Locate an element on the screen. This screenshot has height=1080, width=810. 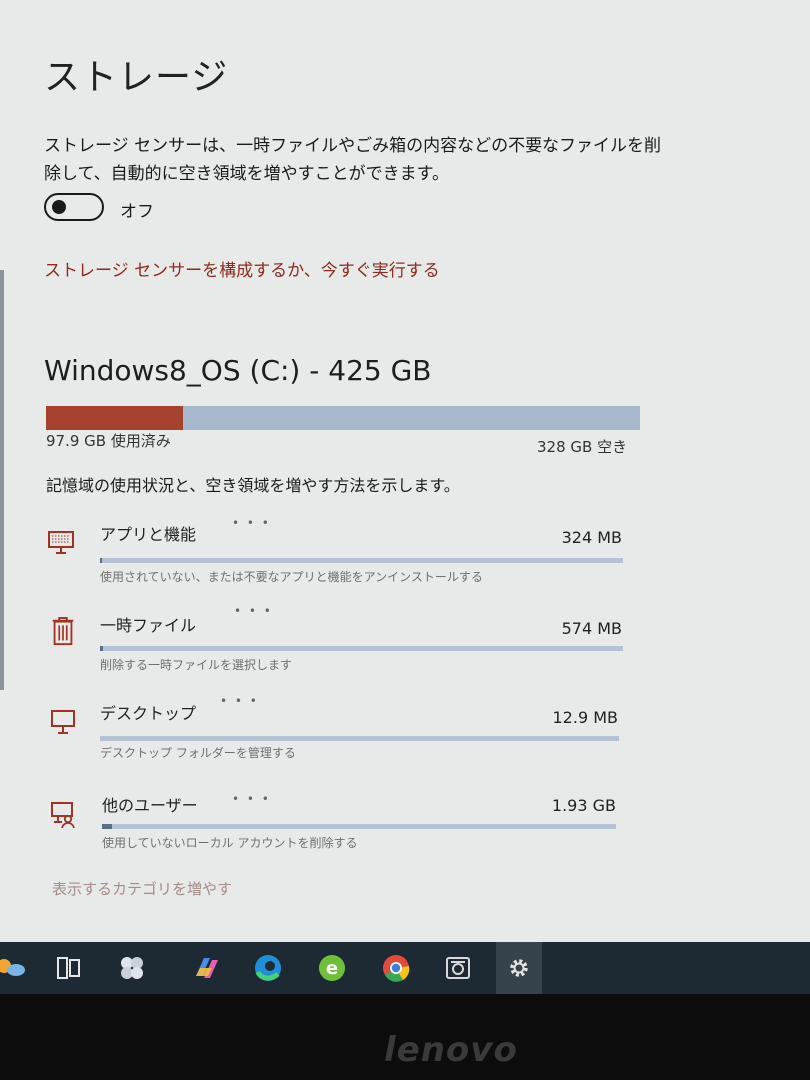
category-size: 12.9 MB is located at coordinates (585, 717).